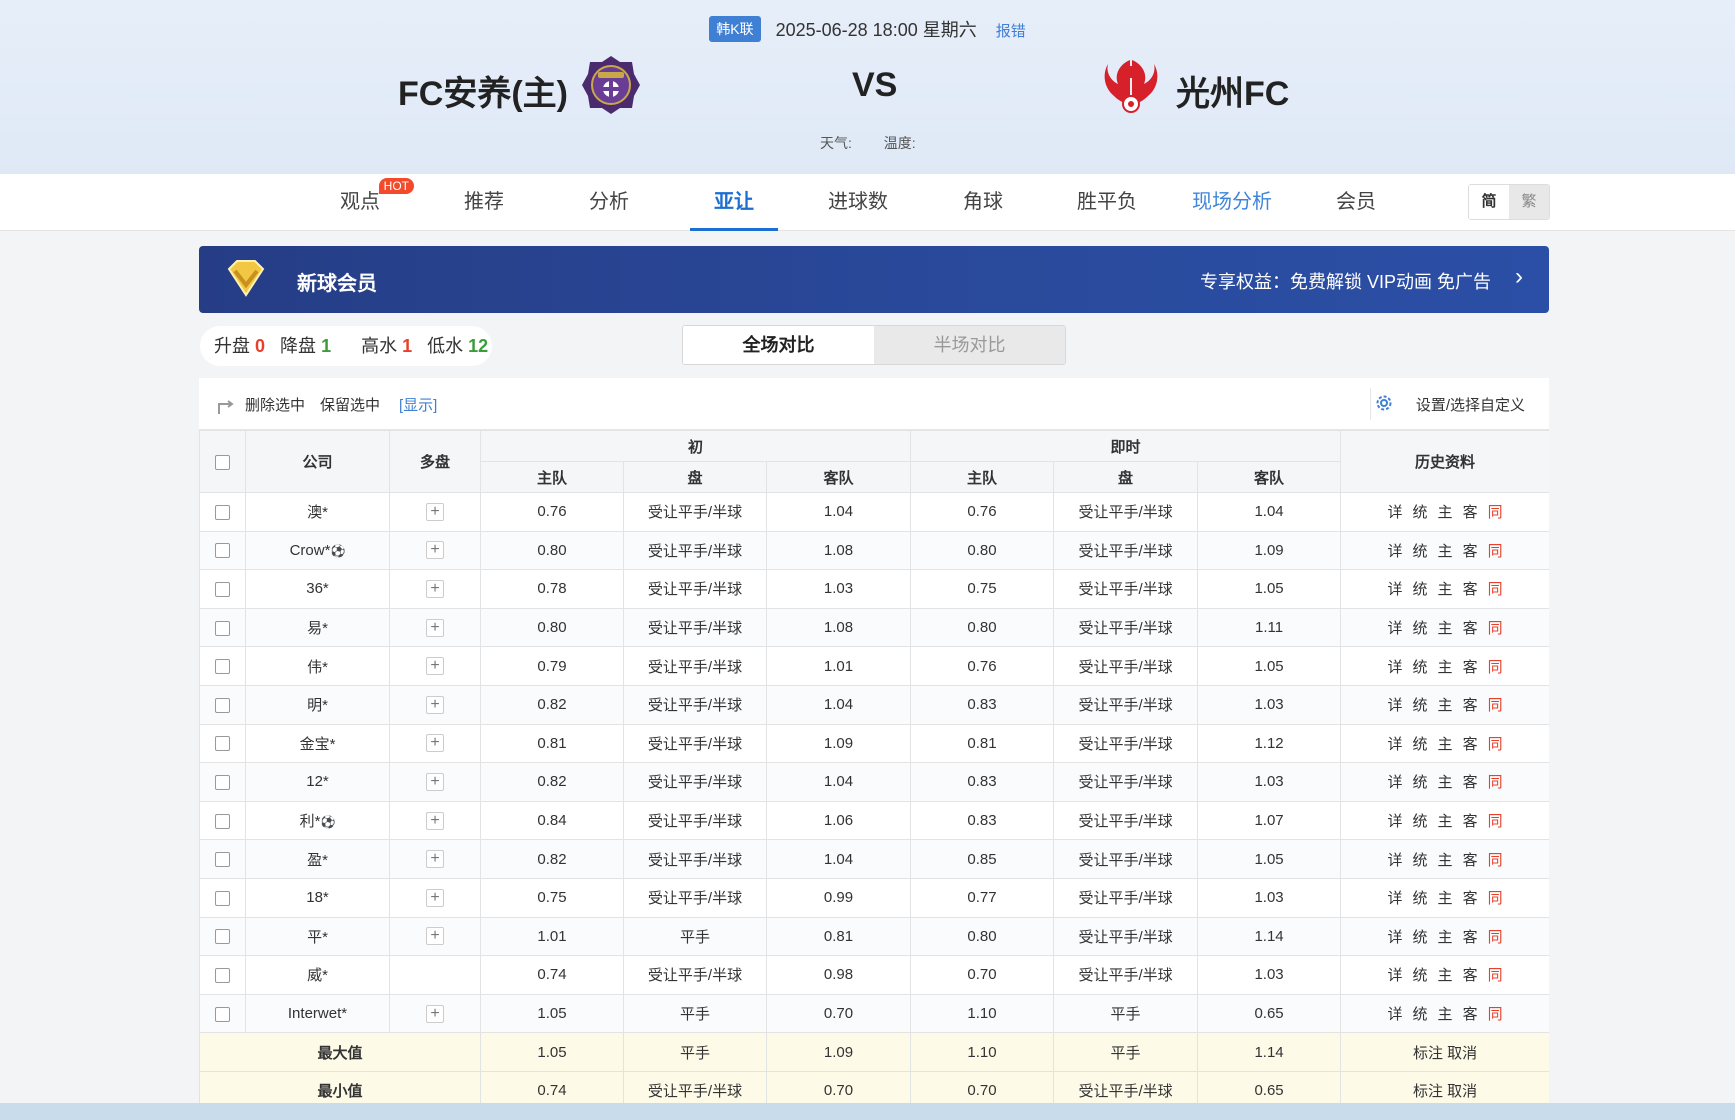 This screenshot has width=1735, height=1120. What do you see at coordinates (1489, 202) in the screenshot?
I see `lang-simplified-button: 简` at bounding box center [1489, 202].